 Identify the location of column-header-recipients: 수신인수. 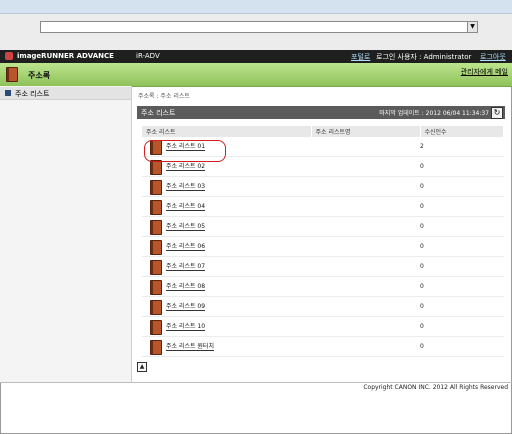
(462, 131).